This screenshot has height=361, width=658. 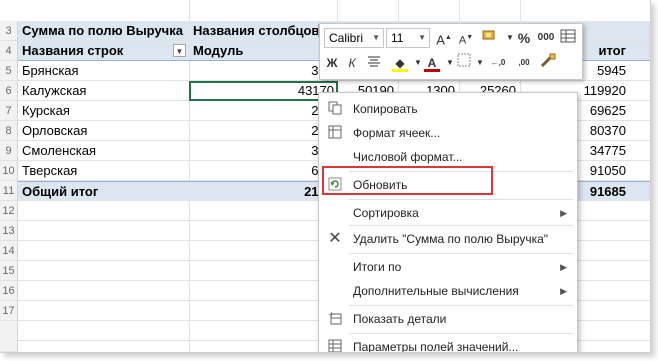 I want to click on copy-icon, so click(x=335, y=109).